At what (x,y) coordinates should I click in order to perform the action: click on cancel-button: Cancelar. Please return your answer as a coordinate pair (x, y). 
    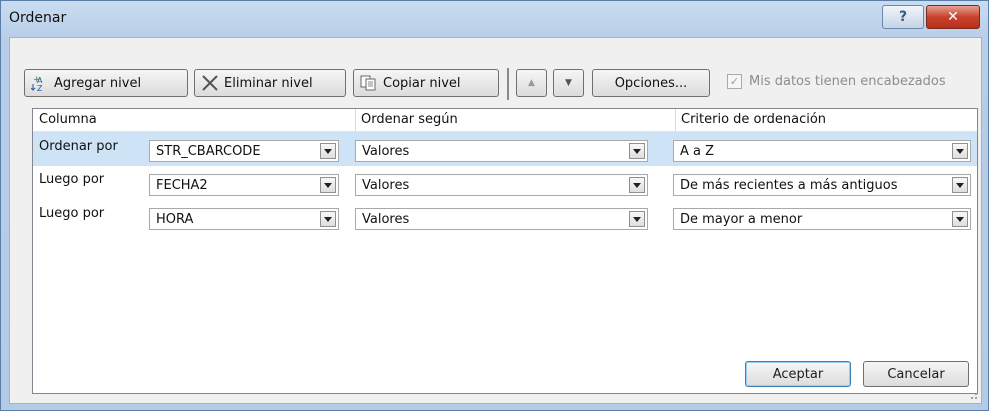
    Looking at the image, I should click on (916, 374).